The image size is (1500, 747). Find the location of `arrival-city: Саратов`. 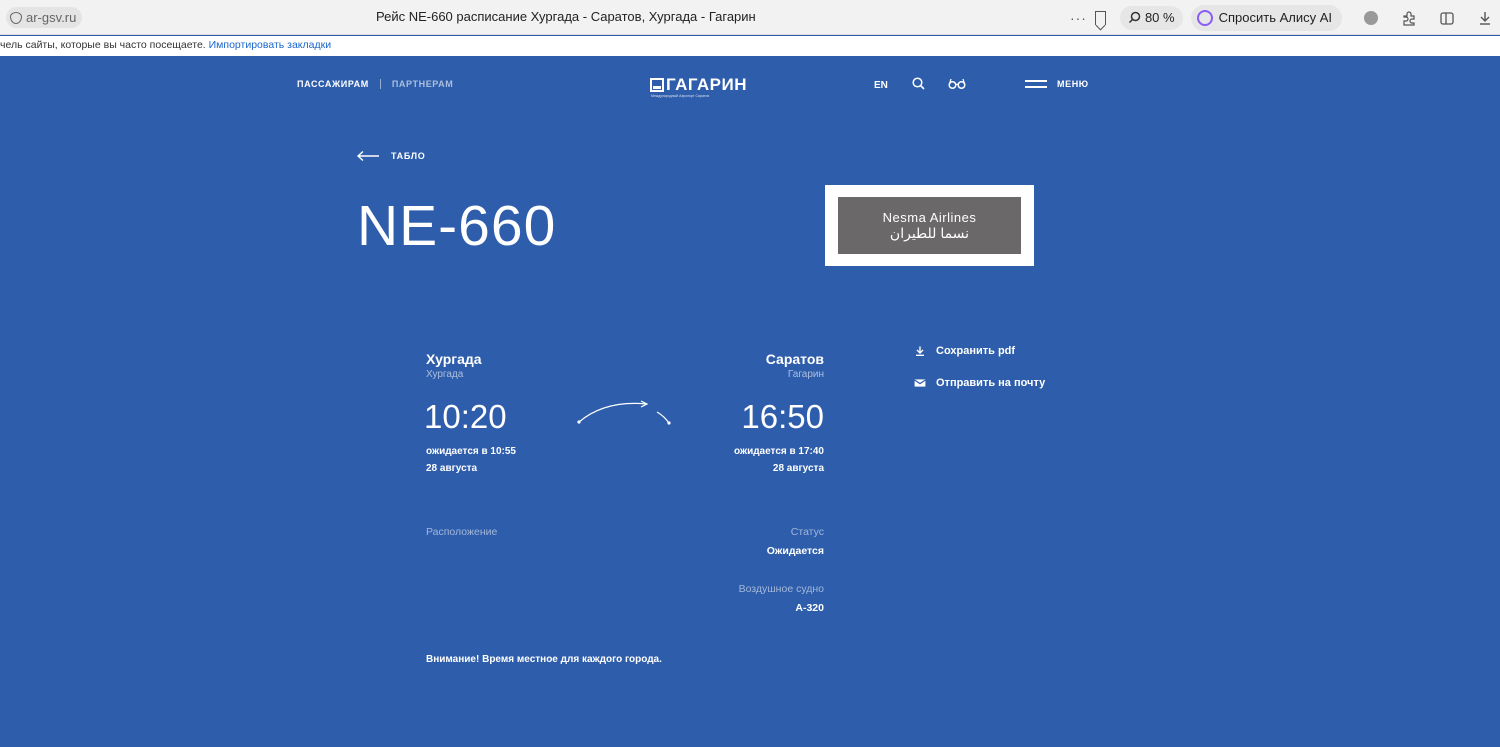

arrival-city: Саратов is located at coordinates (794, 359).